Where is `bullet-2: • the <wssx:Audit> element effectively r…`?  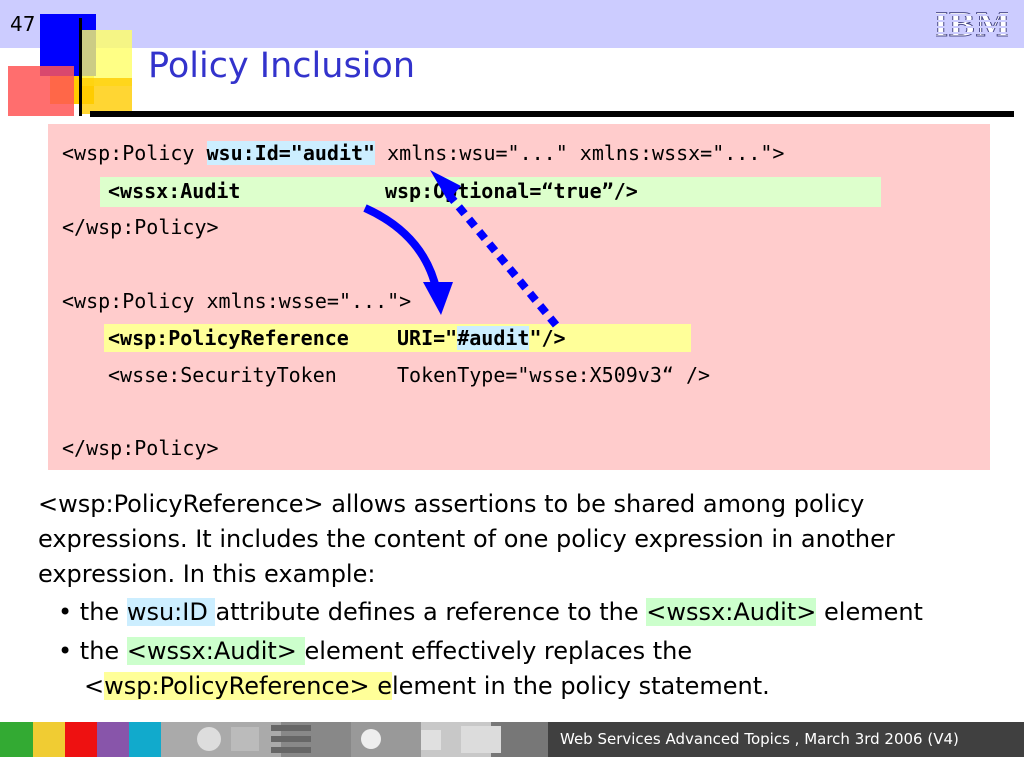 bullet-2: • the <wssx:Audit> element effectively r… is located at coordinates (375, 651).